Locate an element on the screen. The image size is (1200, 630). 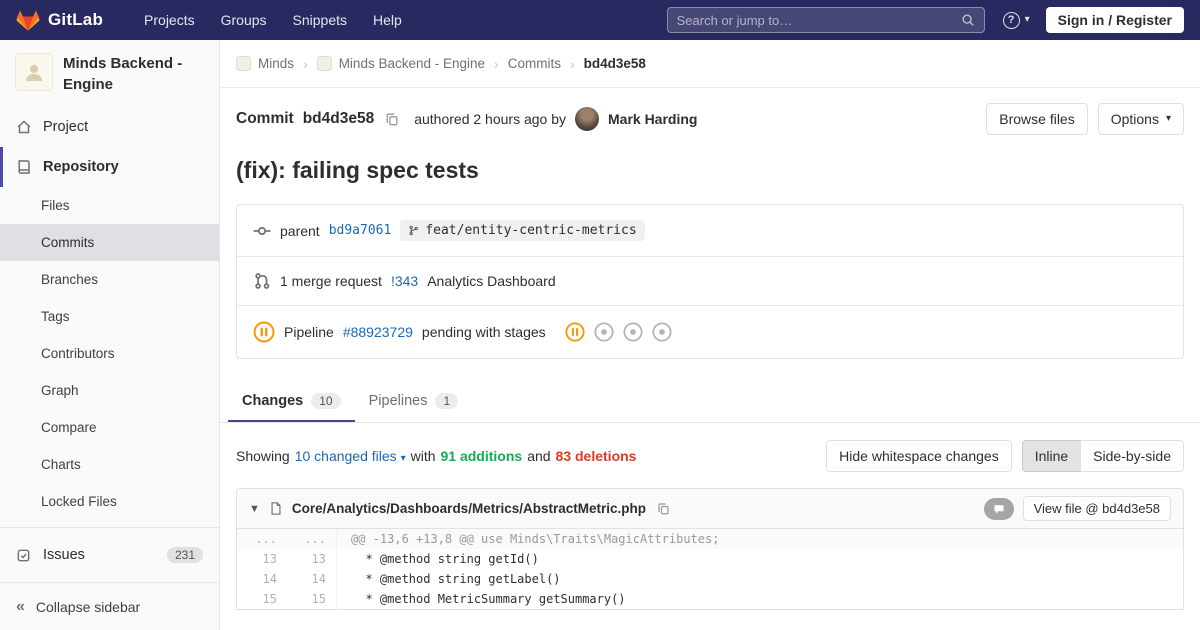
breadcrumb-project: Minds Backend - Engine is located at coordinates (401, 63).